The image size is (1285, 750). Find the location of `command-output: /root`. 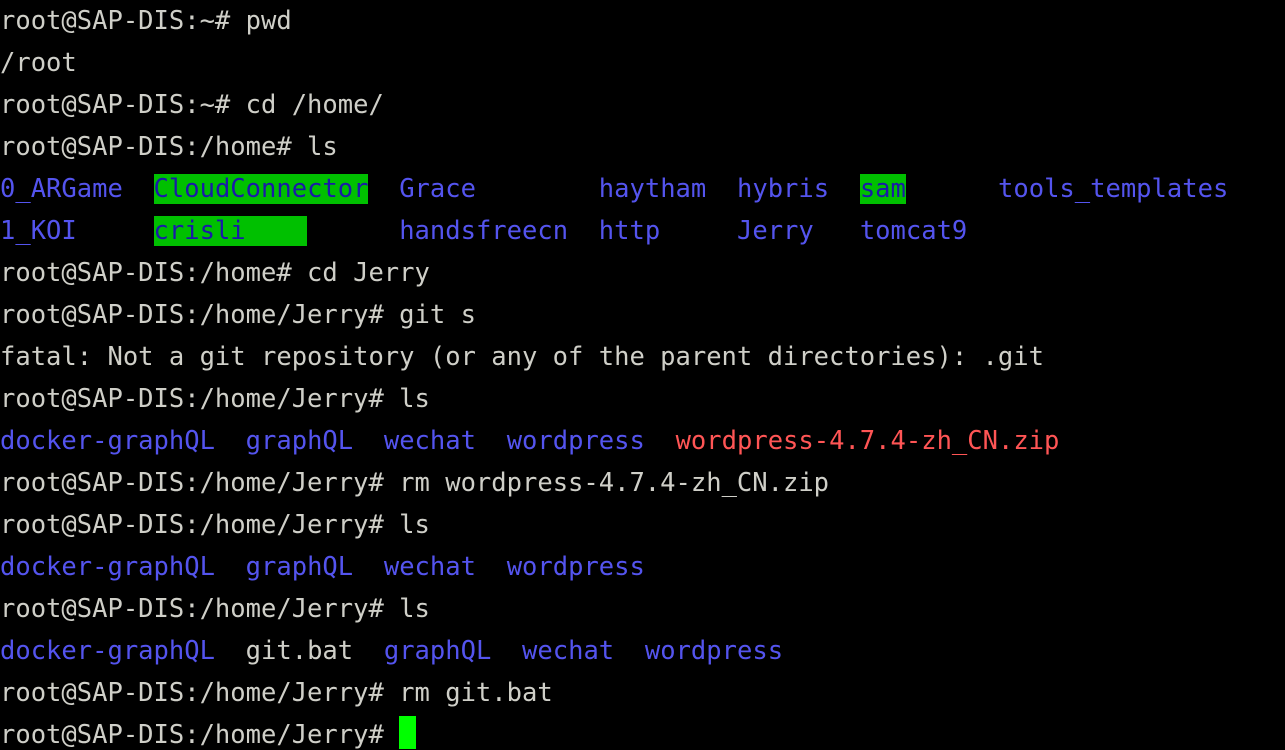

command-output: /root is located at coordinates (38, 63).